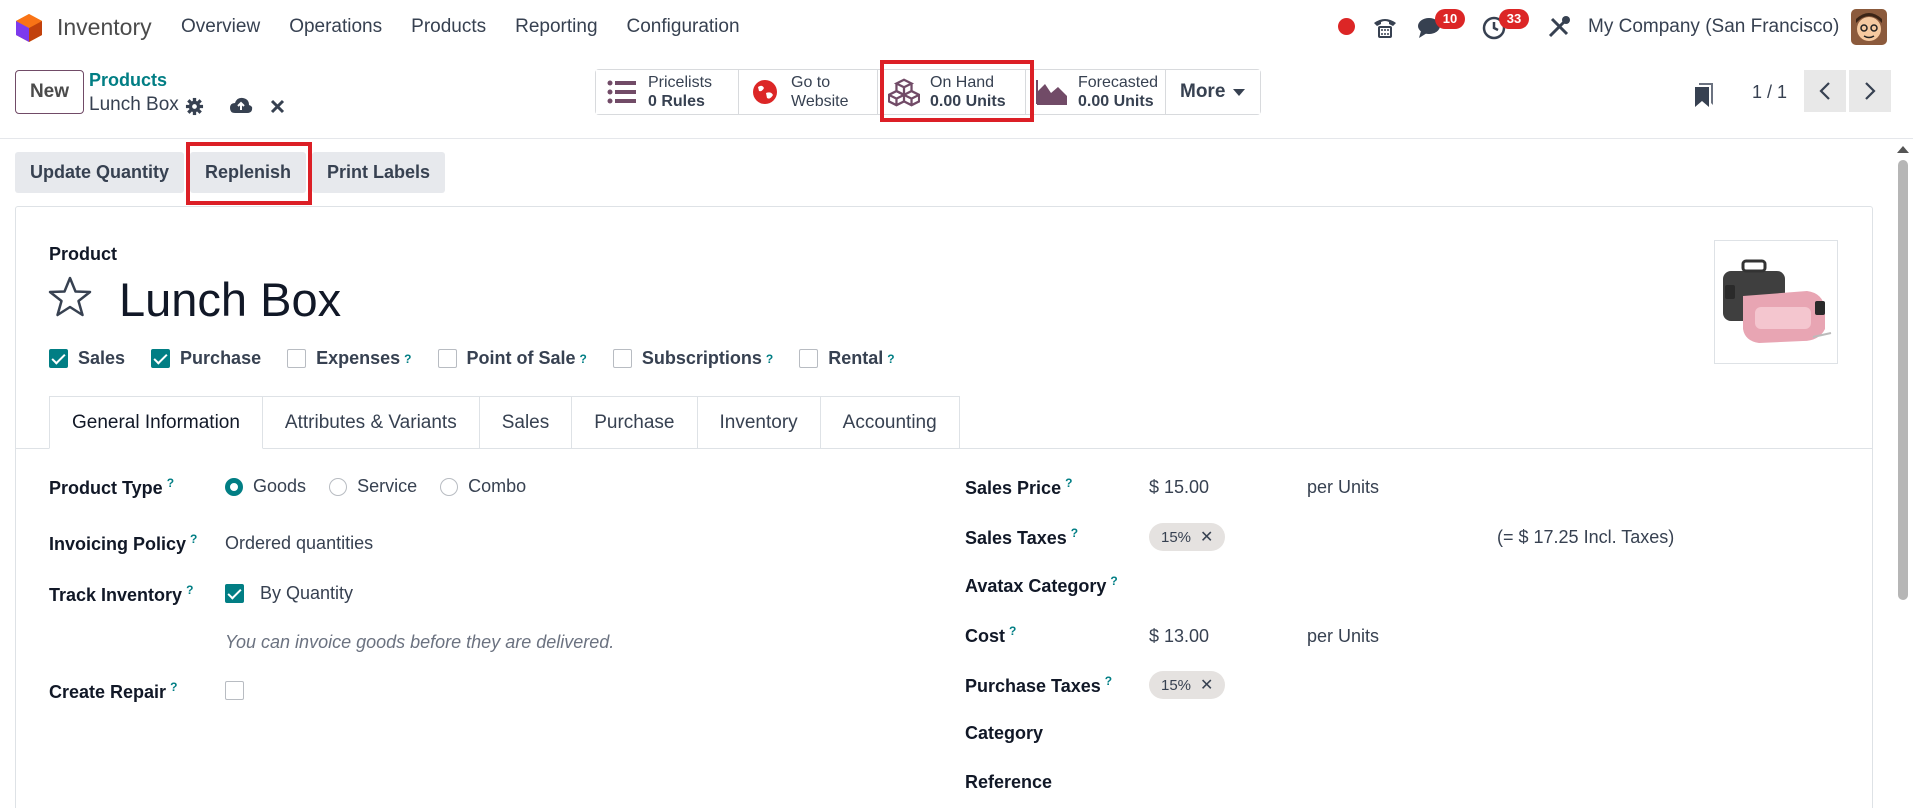  I want to click on scroll-up-icon, so click(1903, 149).